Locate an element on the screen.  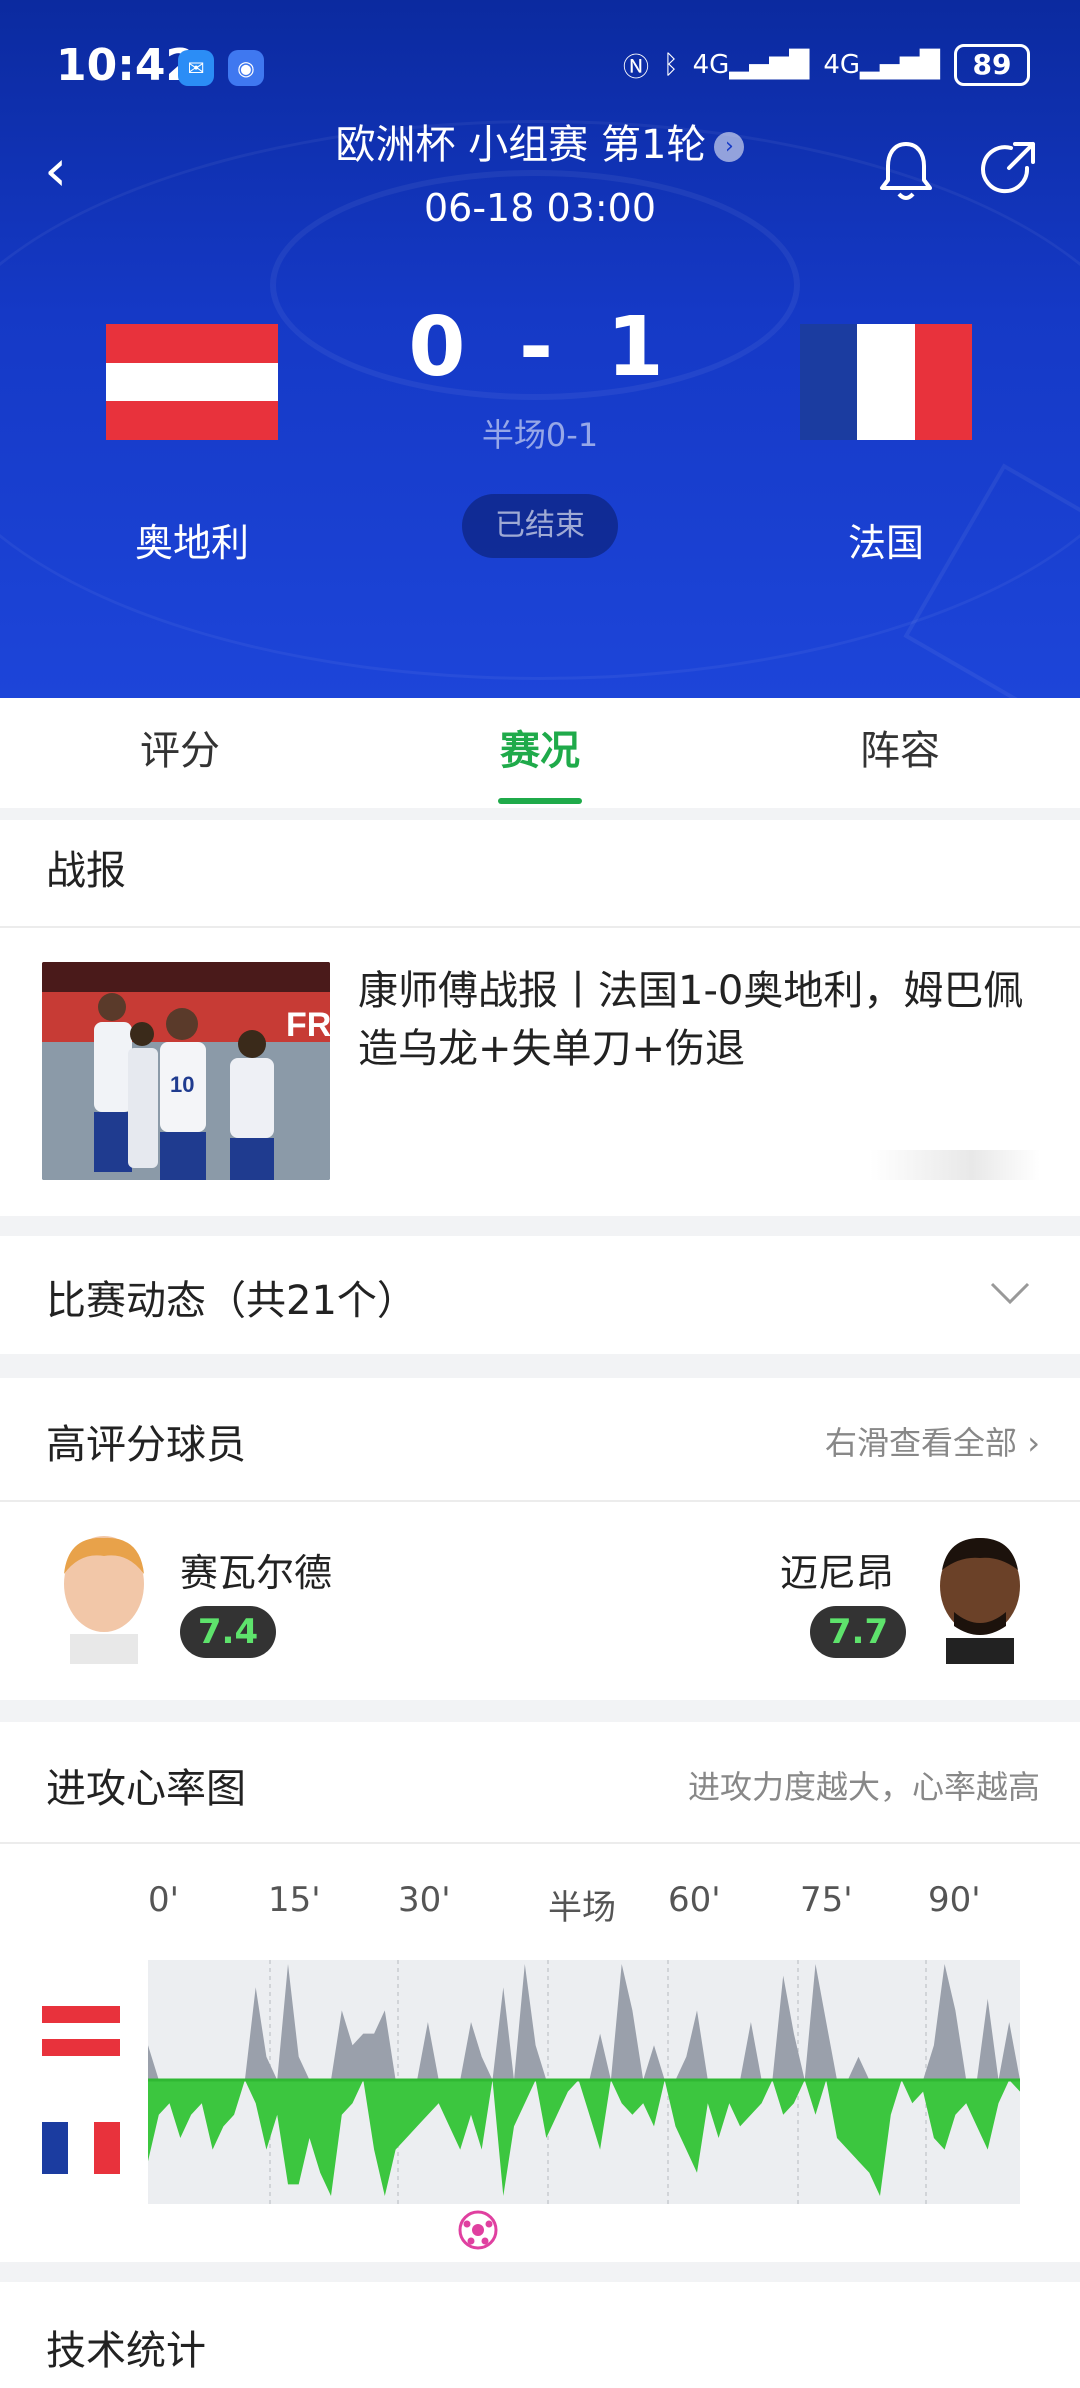
axis-tick-label: 75' is located at coordinates (826, 1900).